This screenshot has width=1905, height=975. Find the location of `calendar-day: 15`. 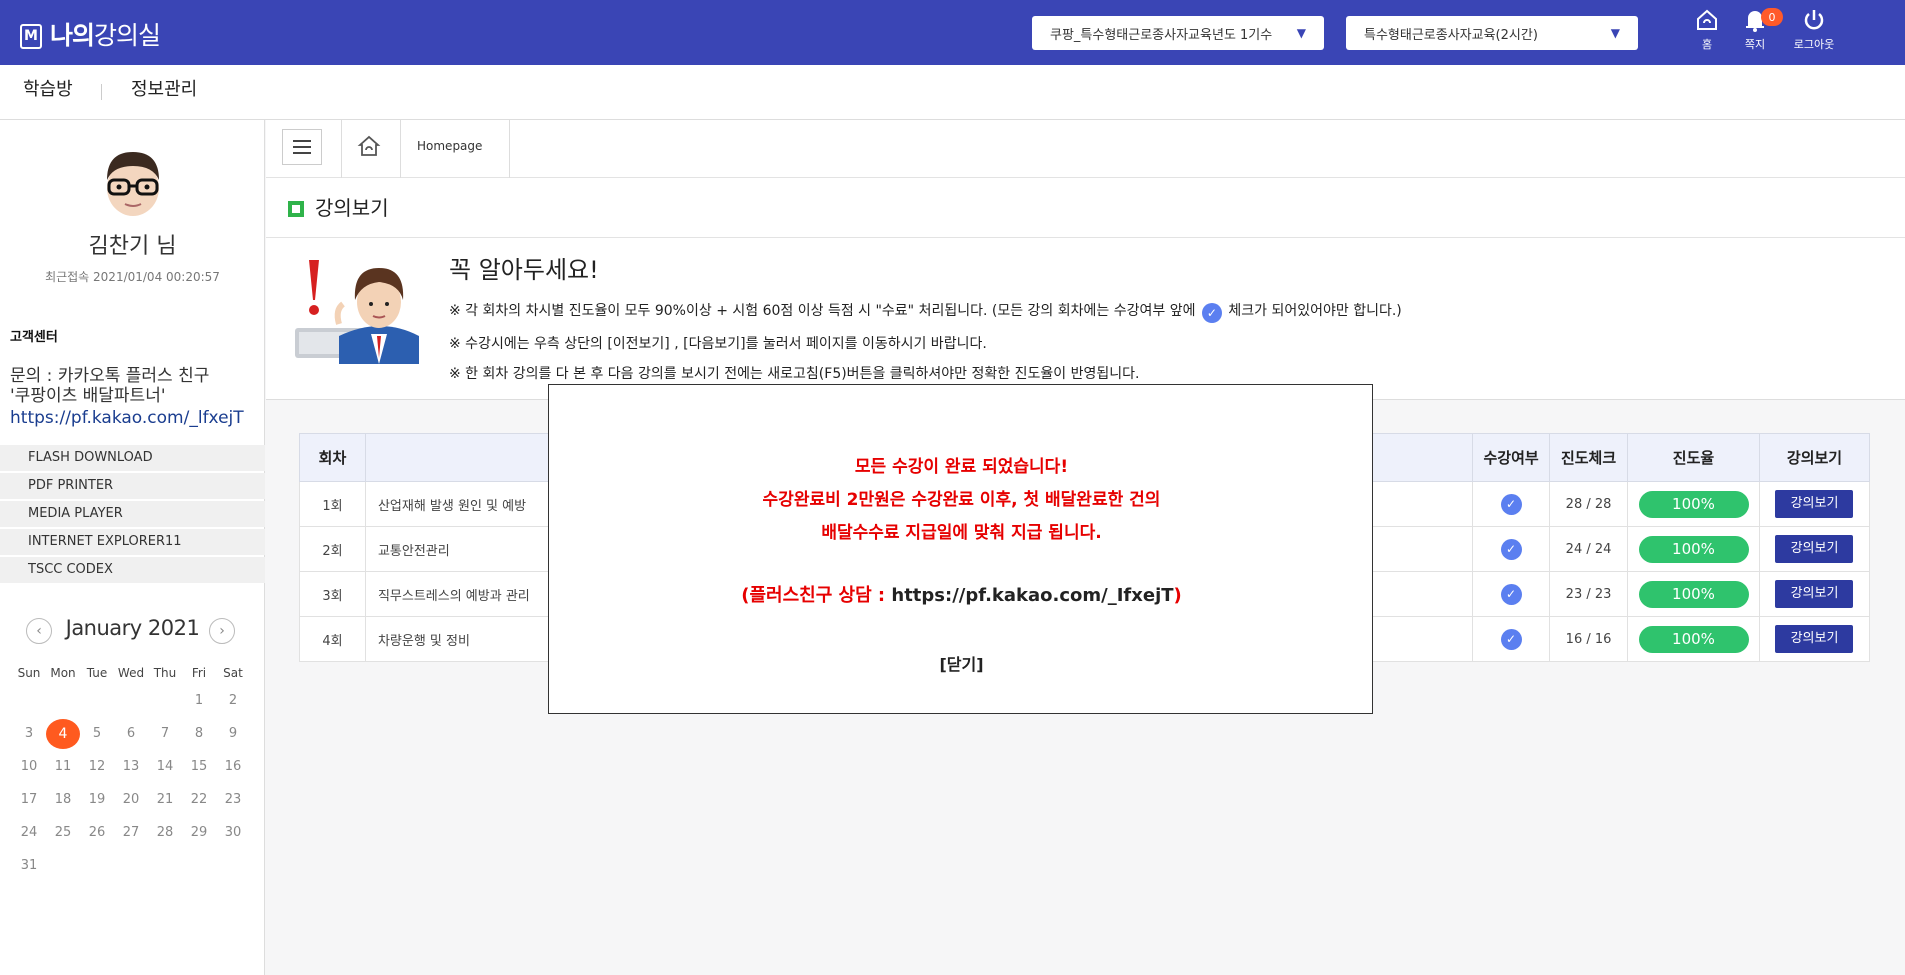

calendar-day: 15 is located at coordinates (199, 766).